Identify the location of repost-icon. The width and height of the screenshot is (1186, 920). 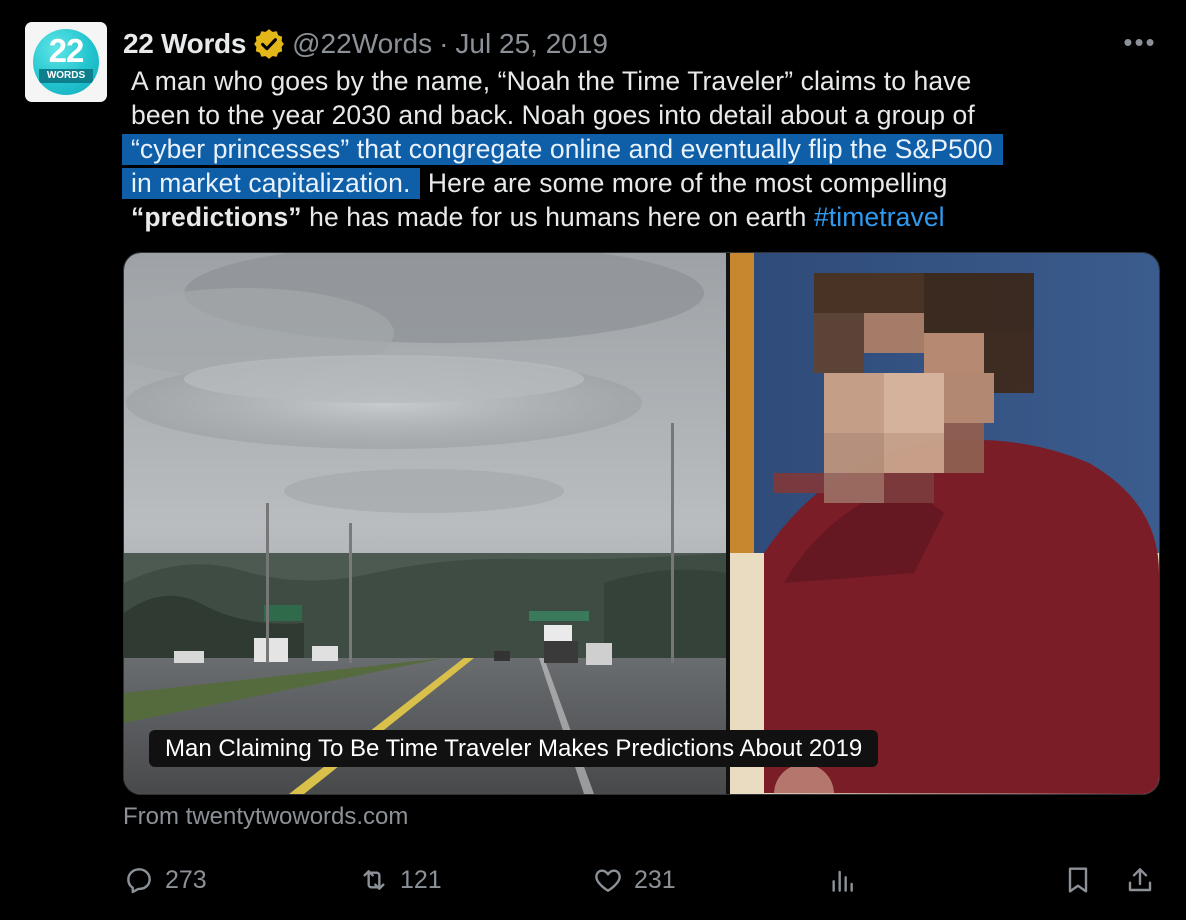
(374, 880).